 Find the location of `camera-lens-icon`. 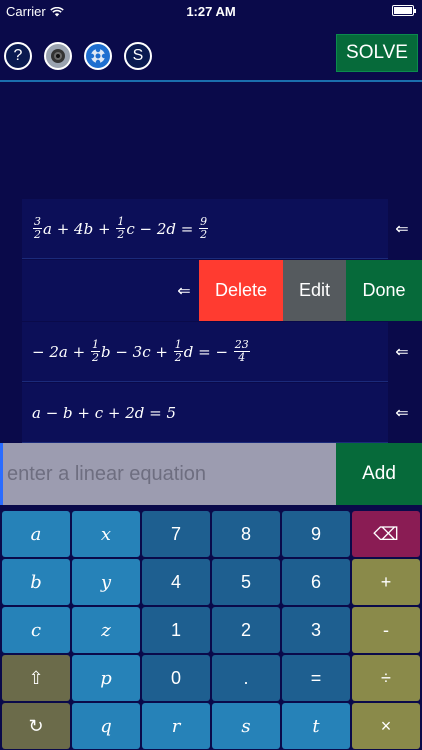

camera-lens-icon is located at coordinates (58, 56).